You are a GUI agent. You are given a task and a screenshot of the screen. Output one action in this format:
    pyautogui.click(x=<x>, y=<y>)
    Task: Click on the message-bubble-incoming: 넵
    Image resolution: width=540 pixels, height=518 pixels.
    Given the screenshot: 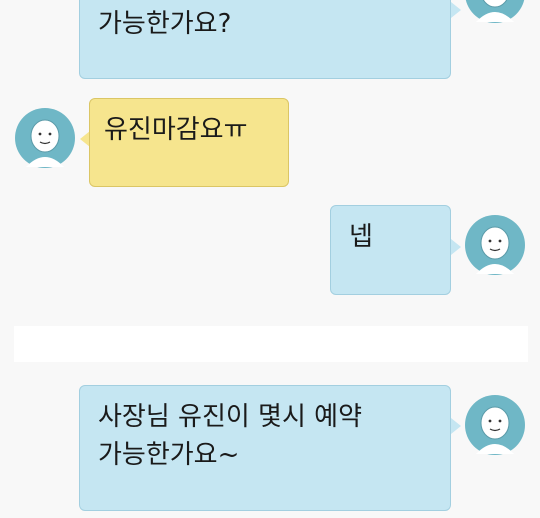 What is the action you would take?
    pyautogui.click(x=390, y=250)
    